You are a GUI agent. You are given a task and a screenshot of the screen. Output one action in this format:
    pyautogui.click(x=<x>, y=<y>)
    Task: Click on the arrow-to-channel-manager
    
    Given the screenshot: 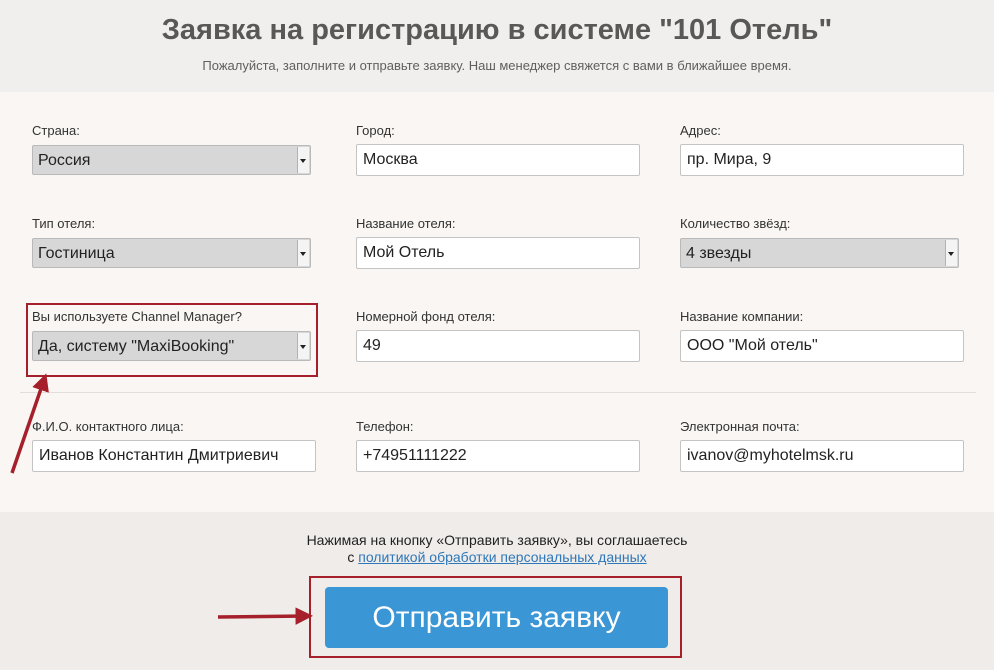 What is the action you would take?
    pyautogui.click(x=29, y=423)
    